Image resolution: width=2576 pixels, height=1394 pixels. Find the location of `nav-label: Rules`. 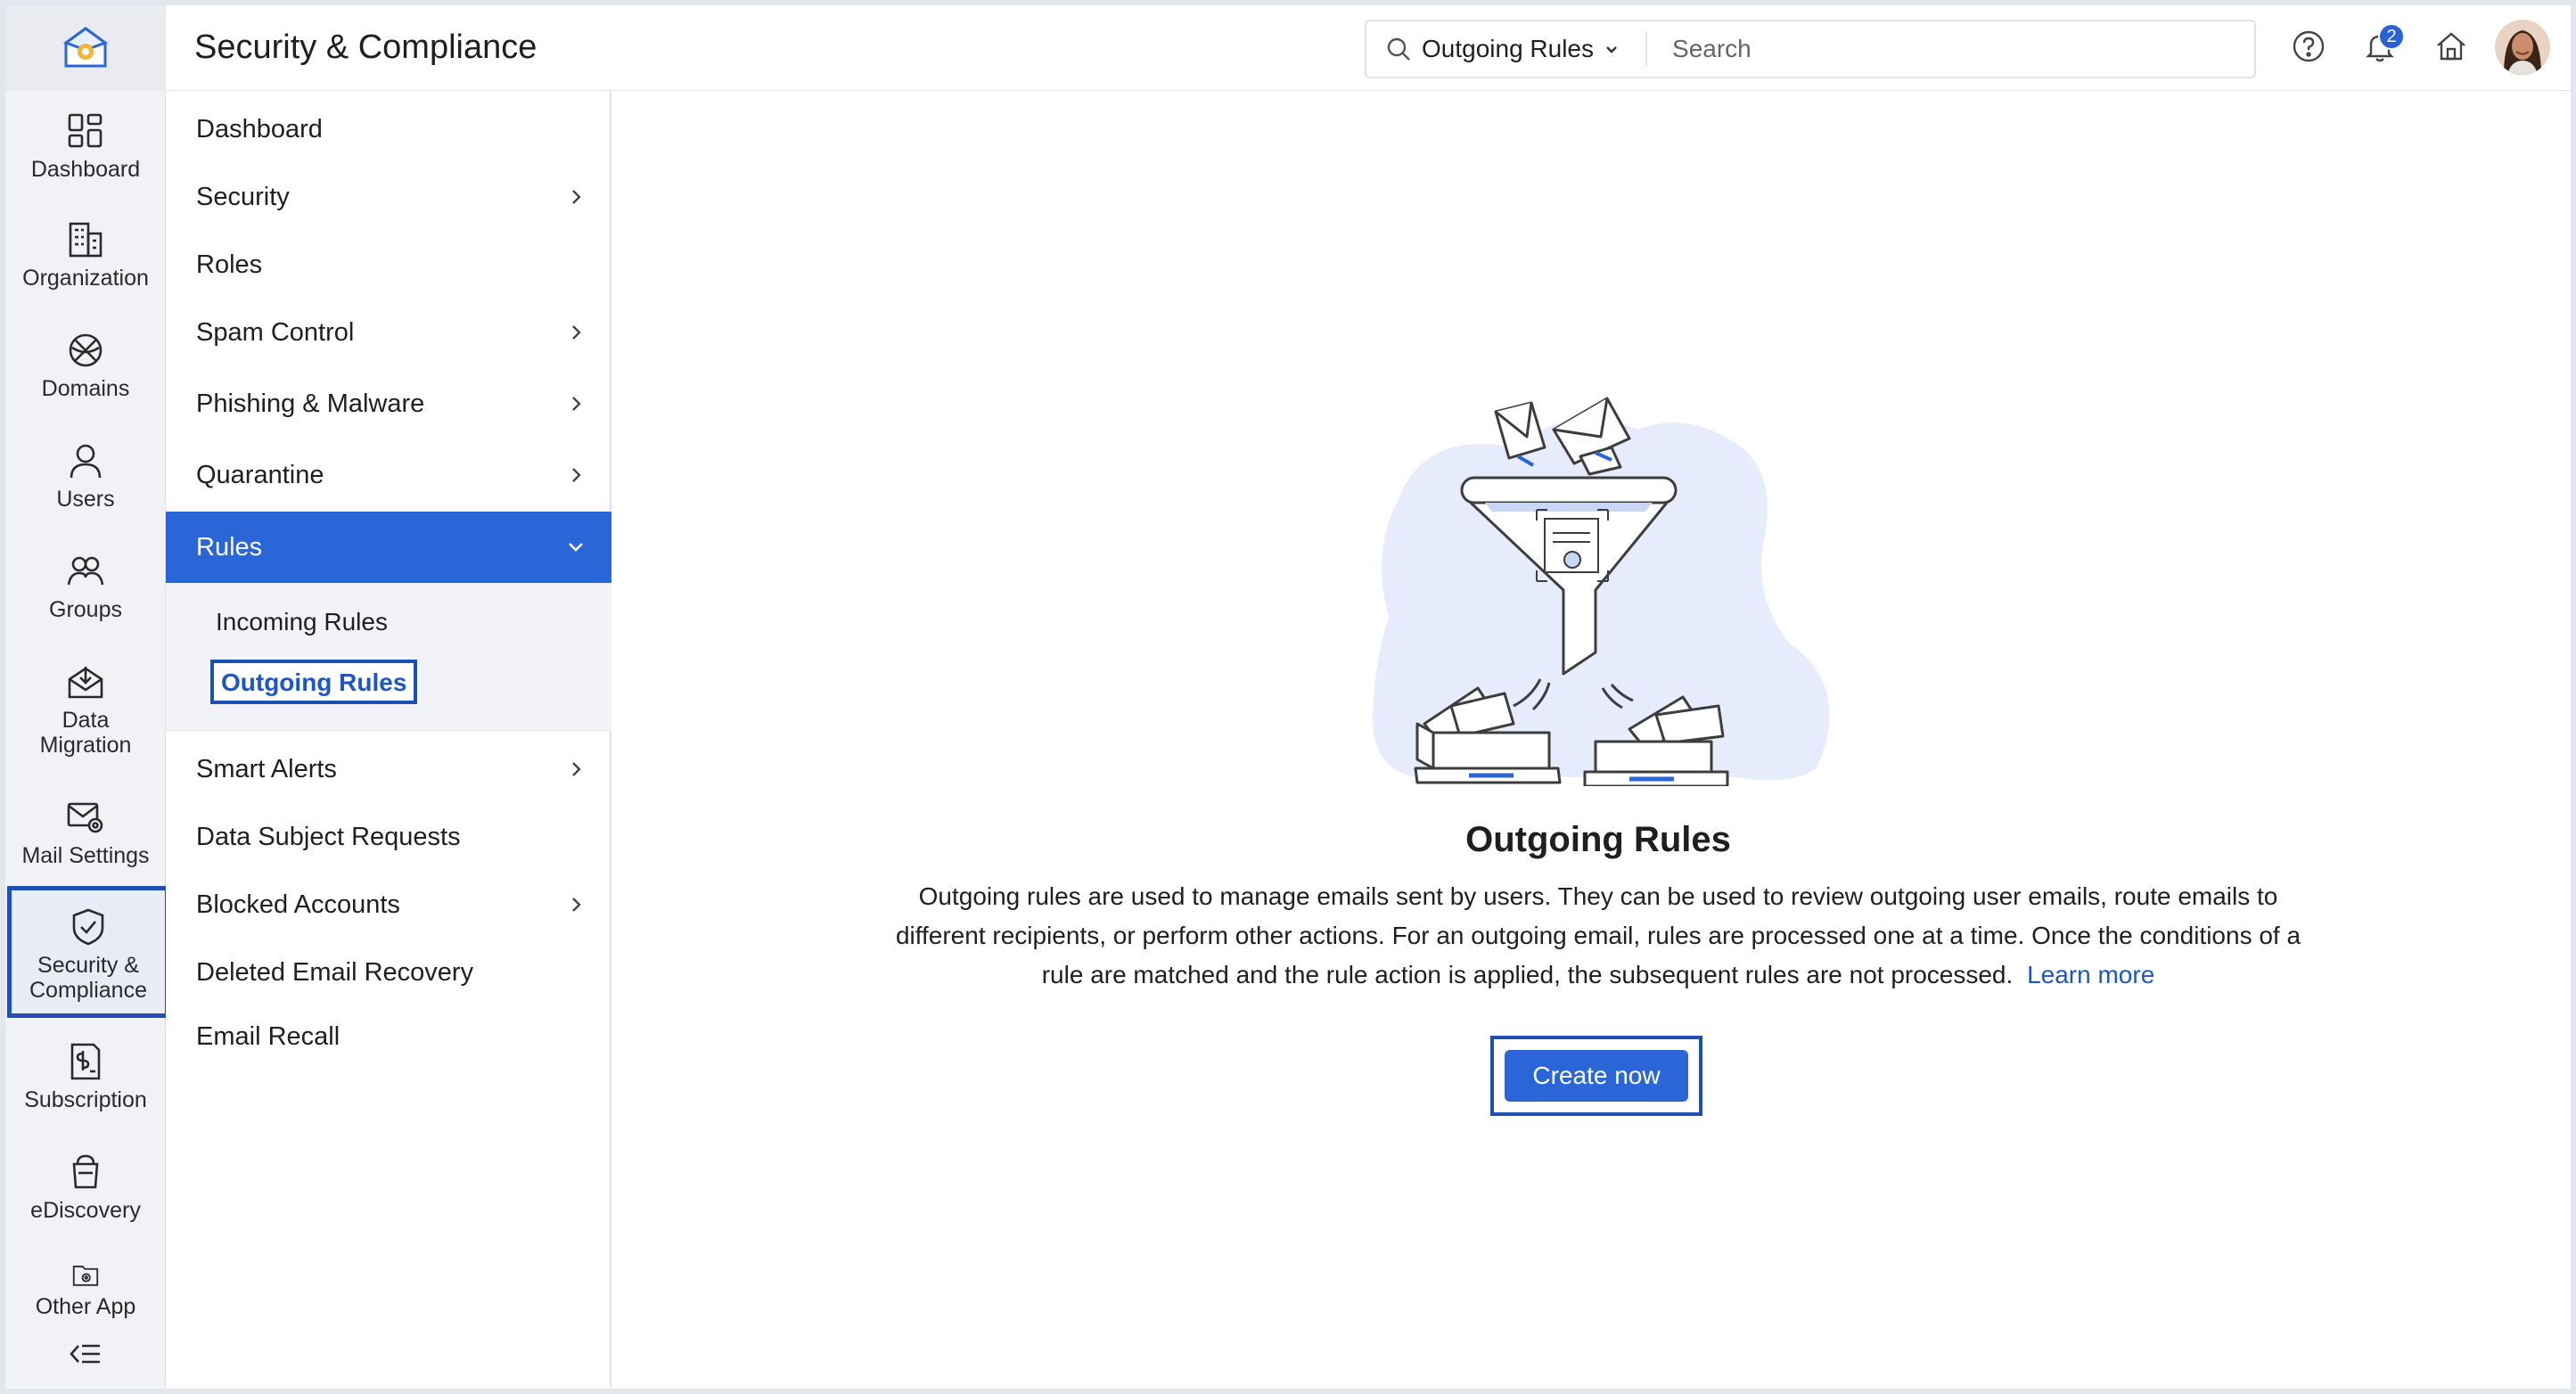

nav-label: Rules is located at coordinates (230, 547).